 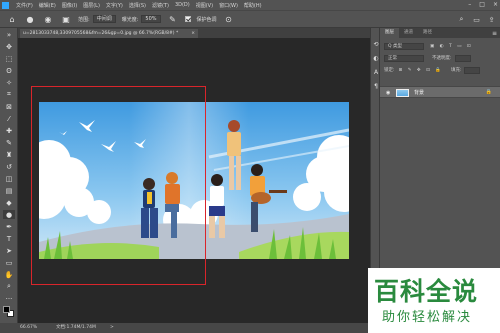 I want to click on status-bar: 66.67% 文档:1.74M/1.74M >, so click(x=185, y=328).